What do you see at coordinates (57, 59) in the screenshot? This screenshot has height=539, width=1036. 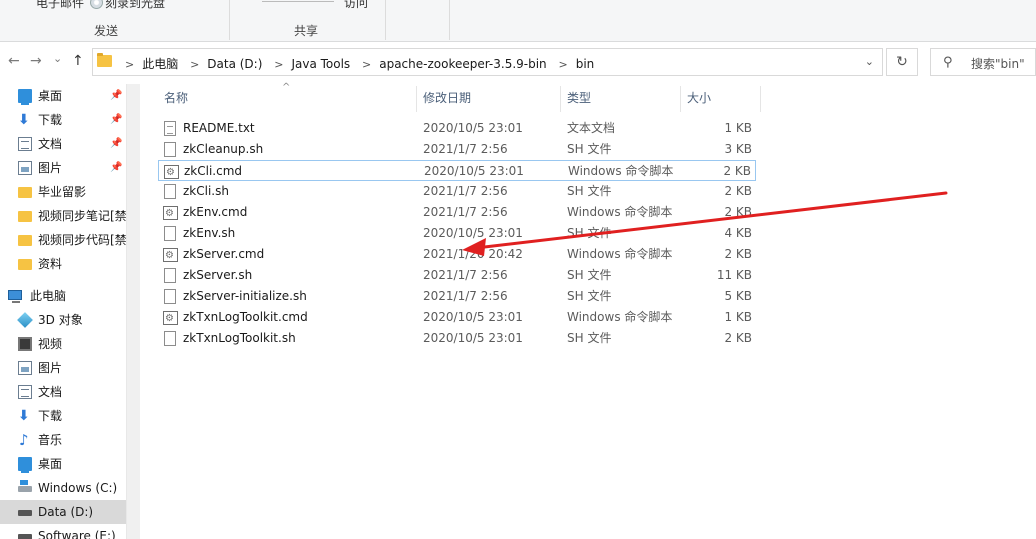 I see `recent-locations-chevron-icon: ⌄` at bounding box center [57, 59].